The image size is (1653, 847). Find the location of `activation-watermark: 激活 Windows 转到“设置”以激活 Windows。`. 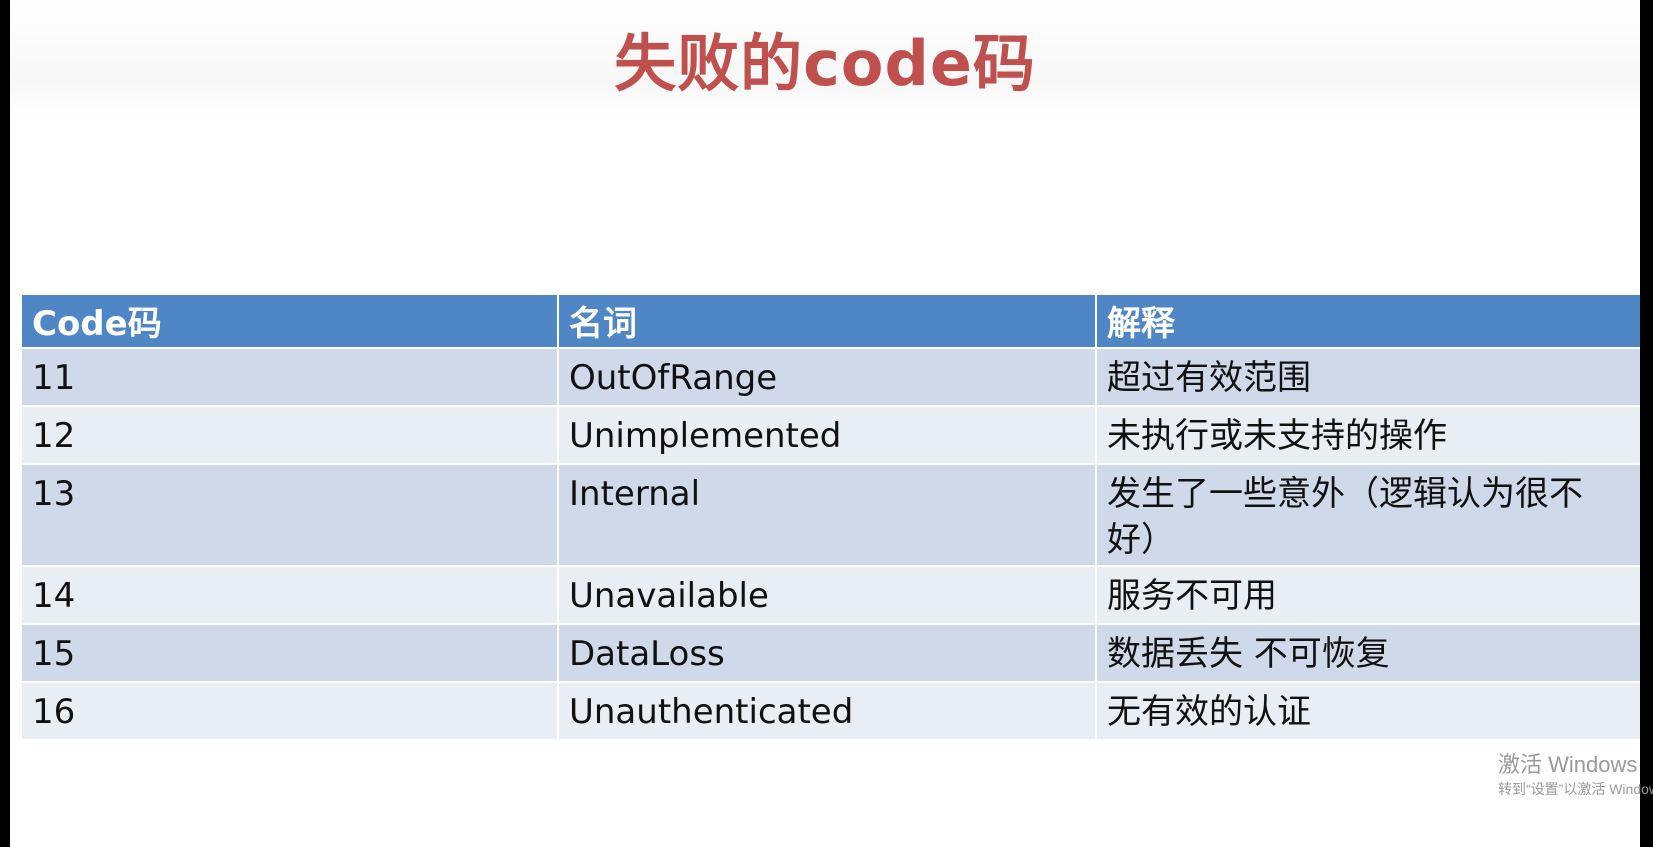

activation-watermark: 激活 Windows 转到“设置”以激活 Windows。 is located at coordinates (1575, 776).